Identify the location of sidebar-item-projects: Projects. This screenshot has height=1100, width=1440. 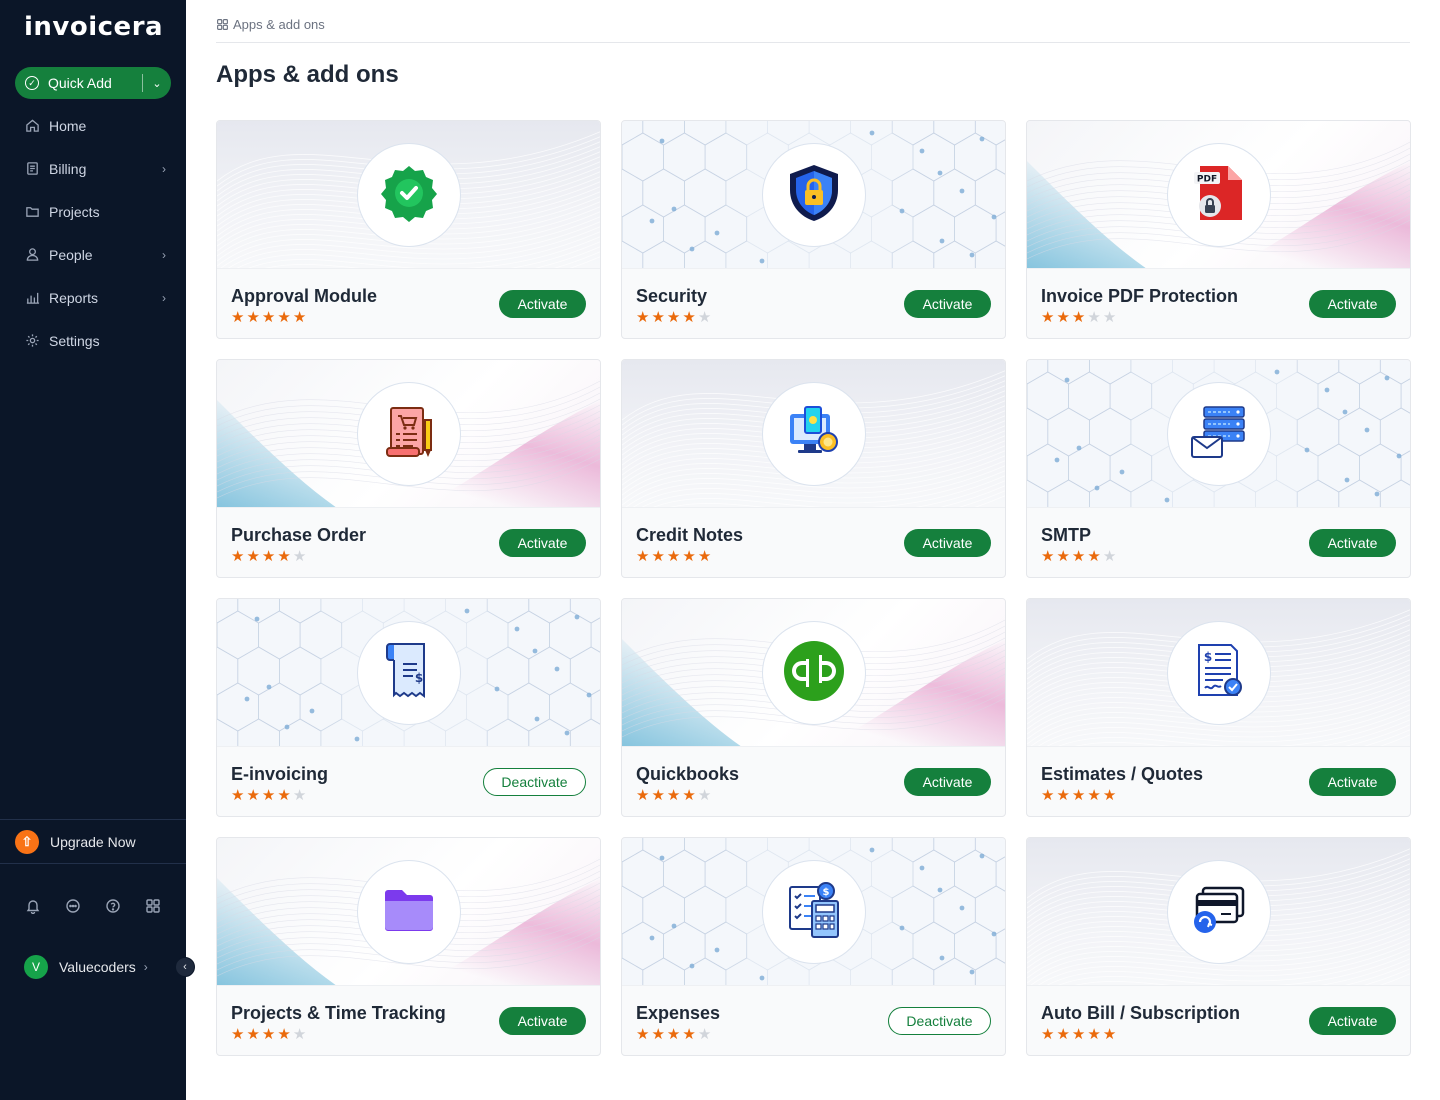
(93, 211).